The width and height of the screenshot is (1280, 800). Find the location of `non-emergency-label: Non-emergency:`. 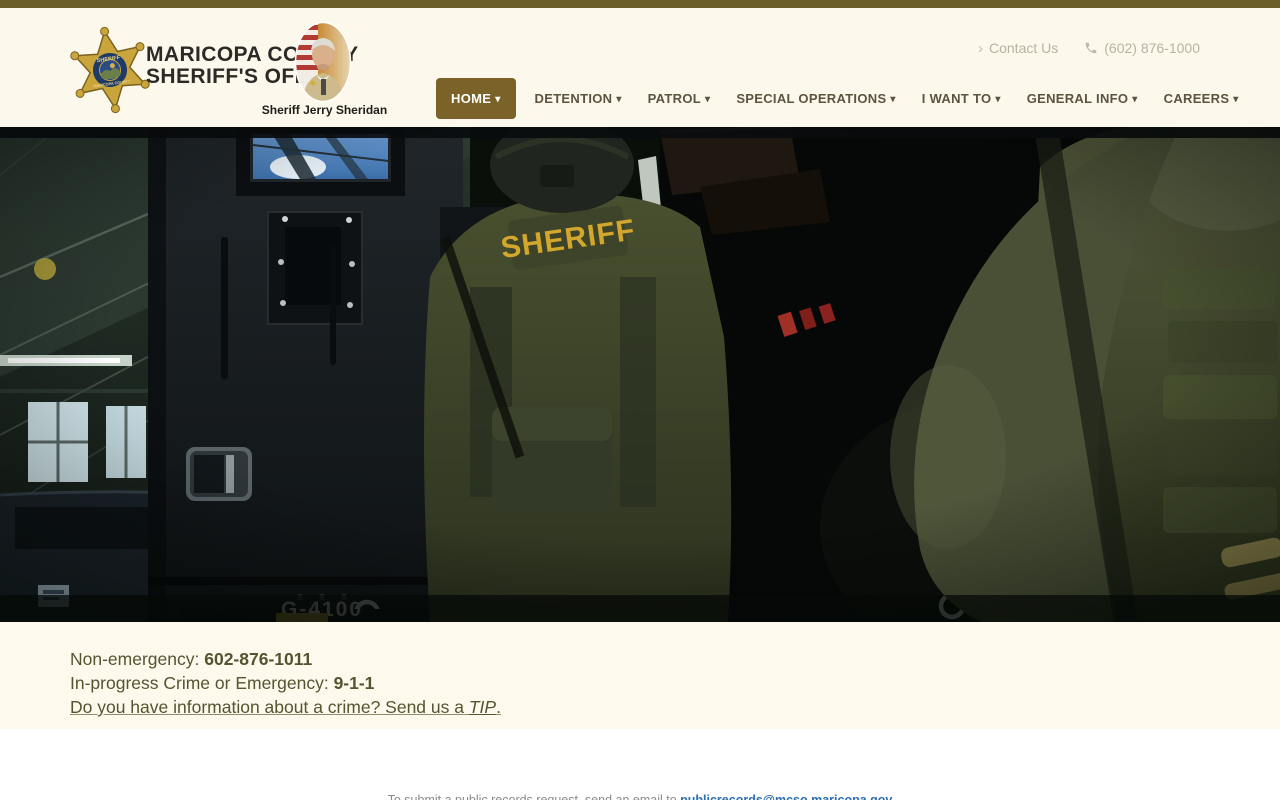

non-emergency-label: Non-emergency: is located at coordinates (137, 659).